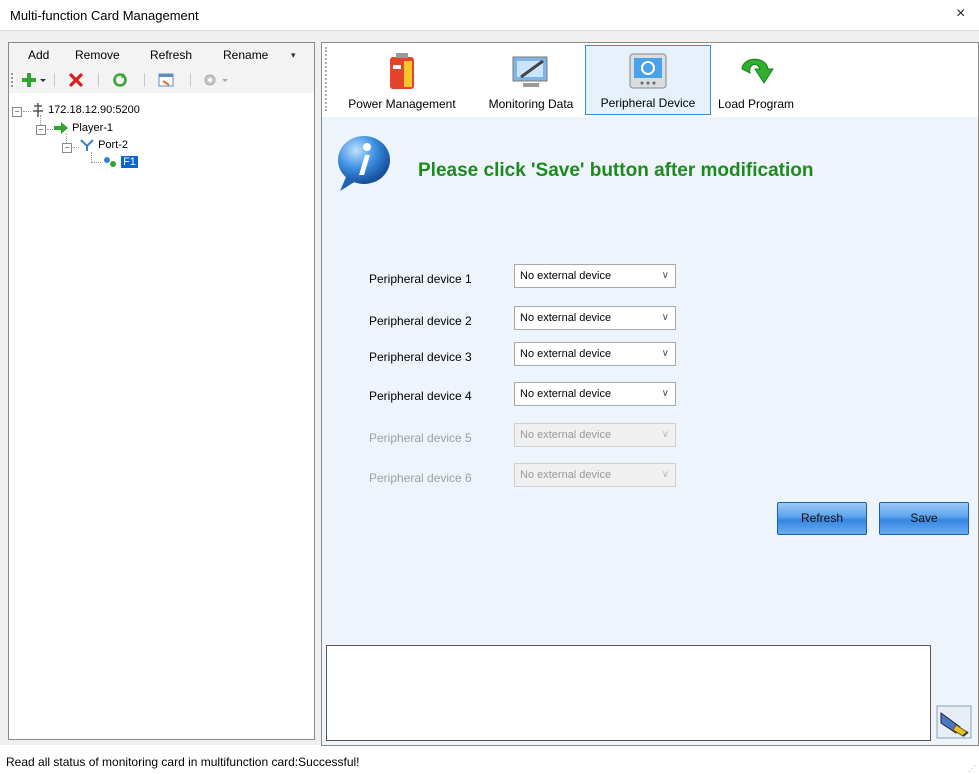 The image size is (979, 774). Describe the element at coordinates (41, 130) in the screenshot. I see `collapse-player-icon: −` at that location.